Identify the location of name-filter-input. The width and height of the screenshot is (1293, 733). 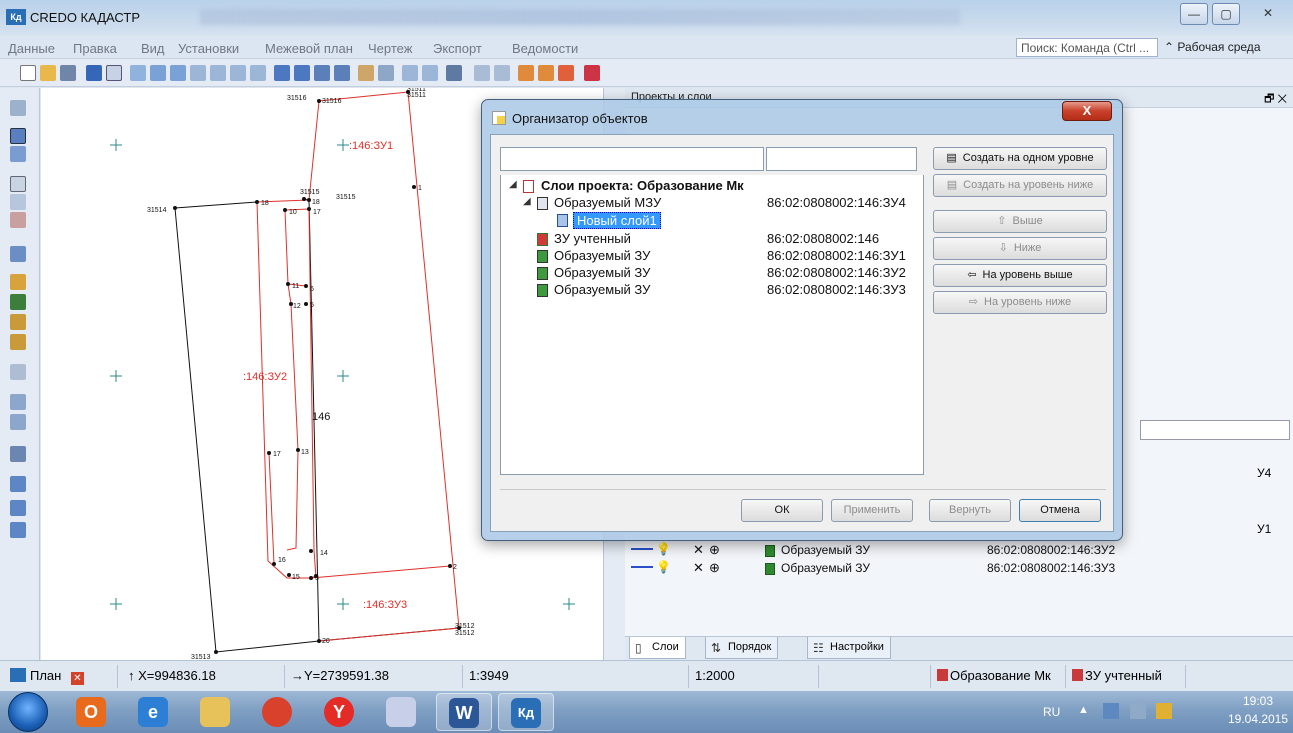
(632, 159).